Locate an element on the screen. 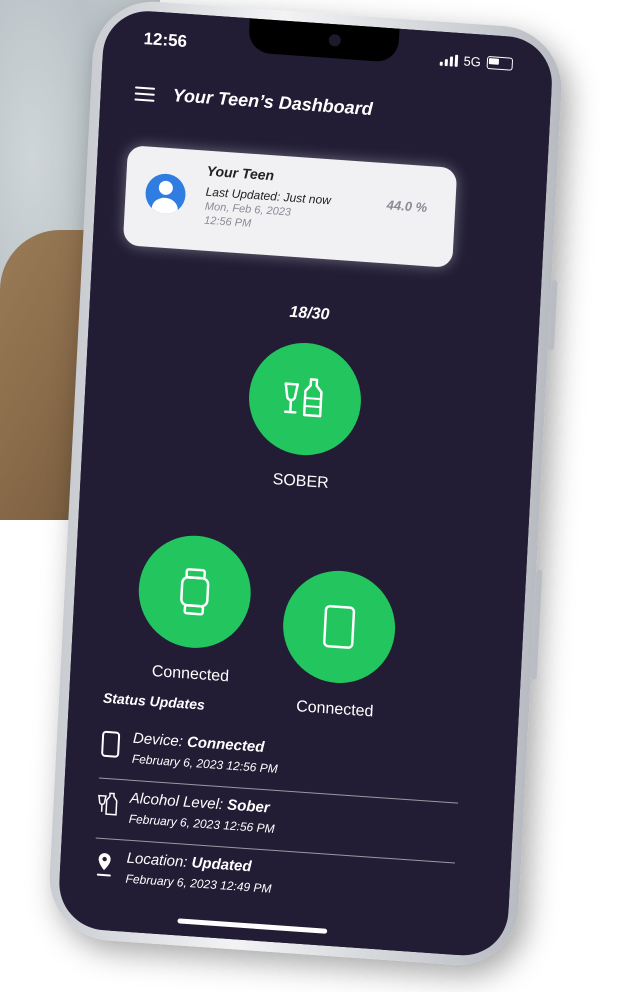 The height and width of the screenshot is (992, 631). phone-device-button is located at coordinates (339, 627).